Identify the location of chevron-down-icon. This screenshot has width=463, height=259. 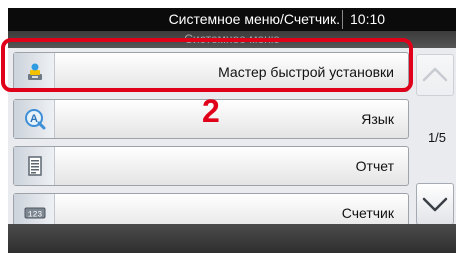
(435, 204).